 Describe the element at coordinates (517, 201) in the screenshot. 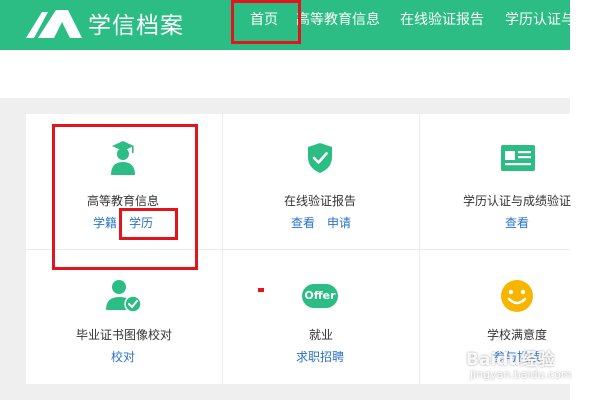

I see `tile-title: 学历认证与成绩验证` at that location.